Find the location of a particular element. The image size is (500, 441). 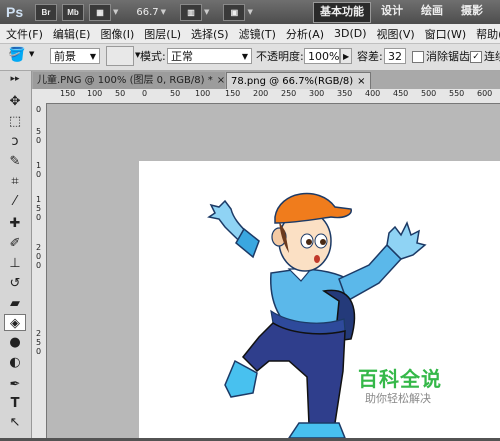

menu-3d: 3D(D) is located at coordinates (350, 33).